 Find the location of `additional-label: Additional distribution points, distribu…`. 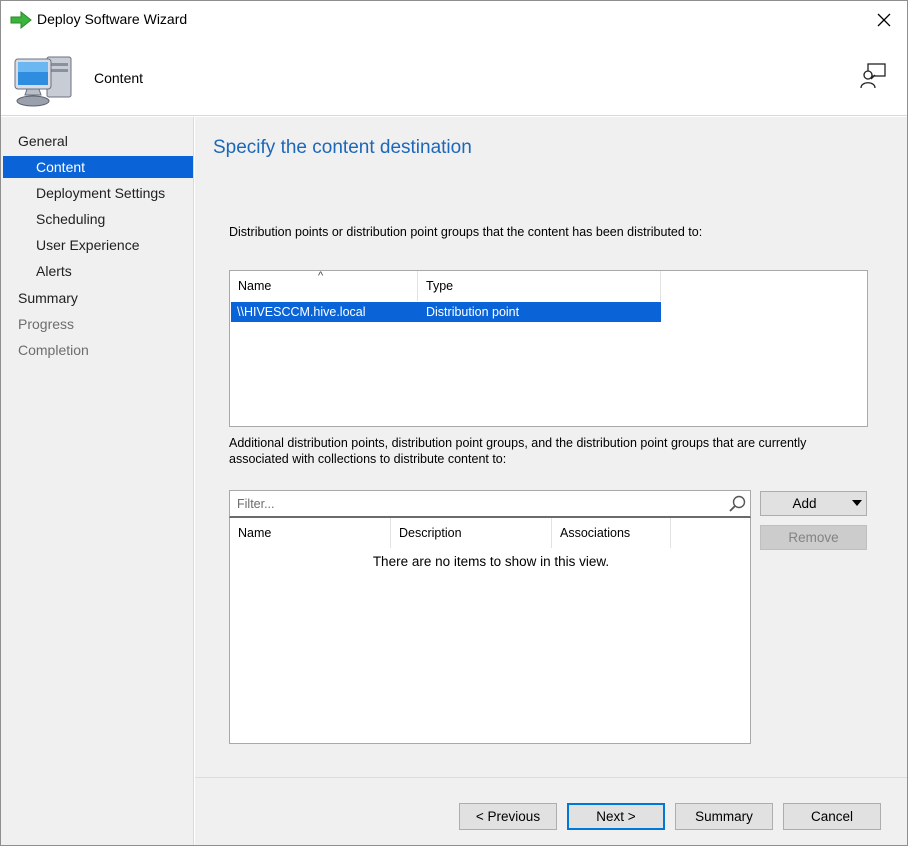

additional-label: Additional distribution points, distribu… is located at coordinates (518, 451).